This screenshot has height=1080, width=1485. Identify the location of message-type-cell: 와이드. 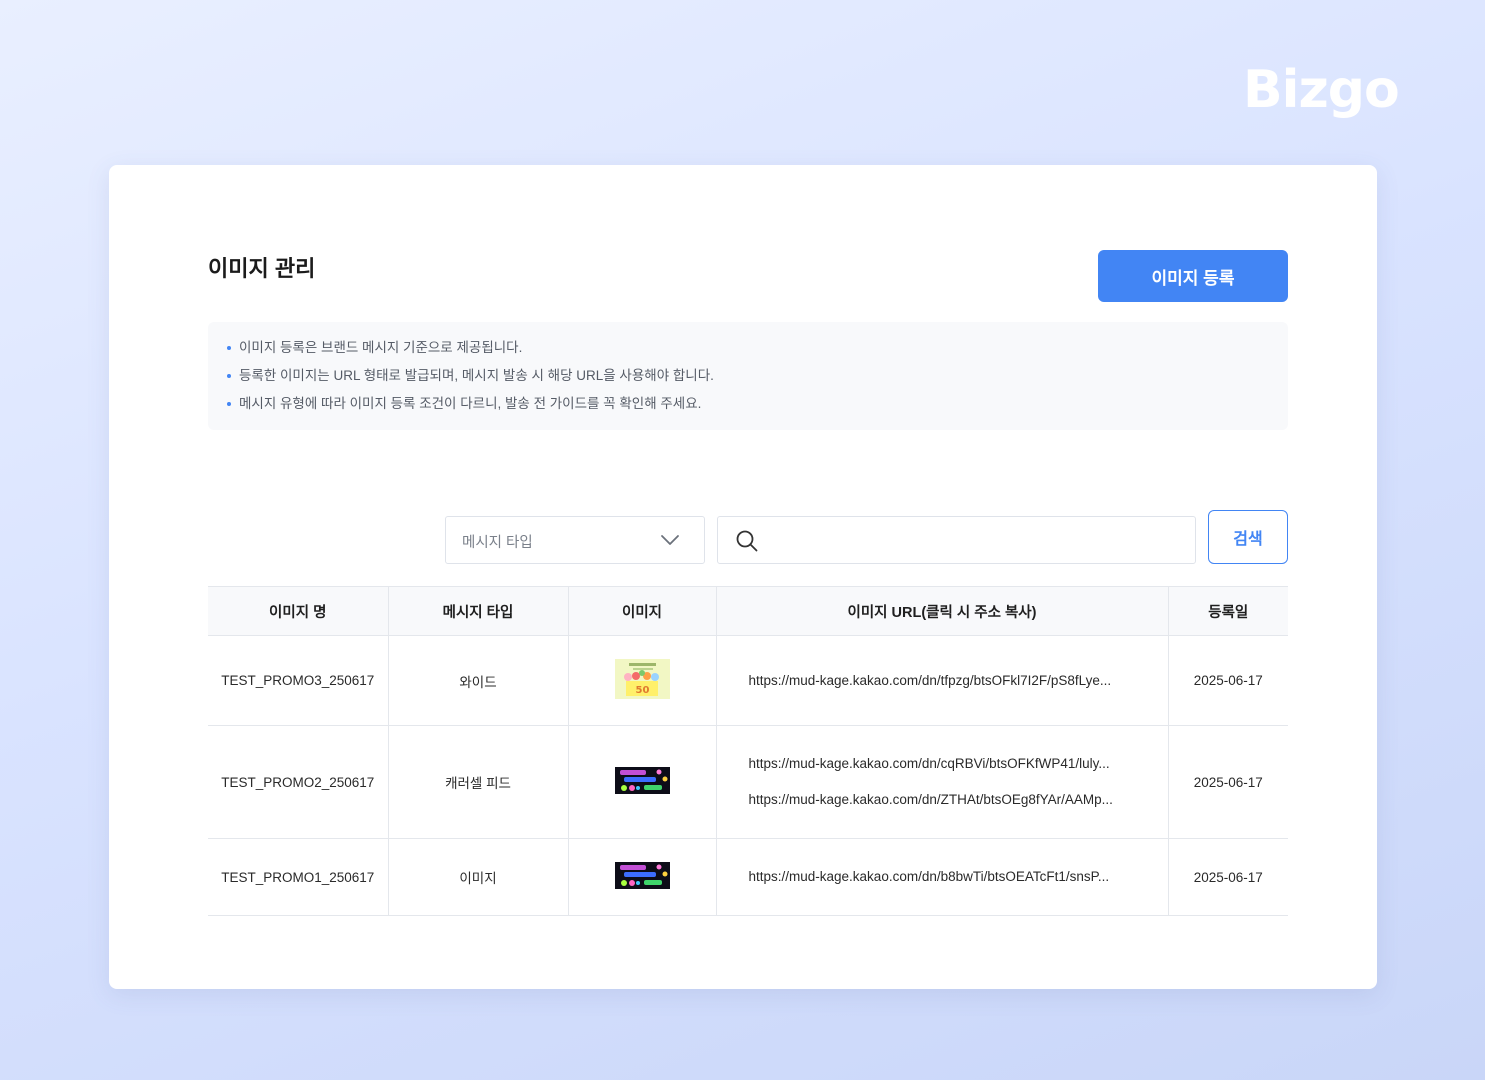
(478, 680).